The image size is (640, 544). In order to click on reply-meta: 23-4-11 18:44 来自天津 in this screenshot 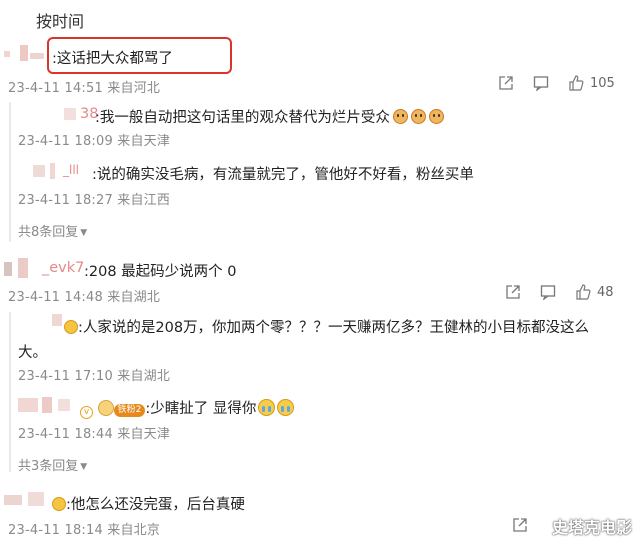, I will do `click(94, 434)`.